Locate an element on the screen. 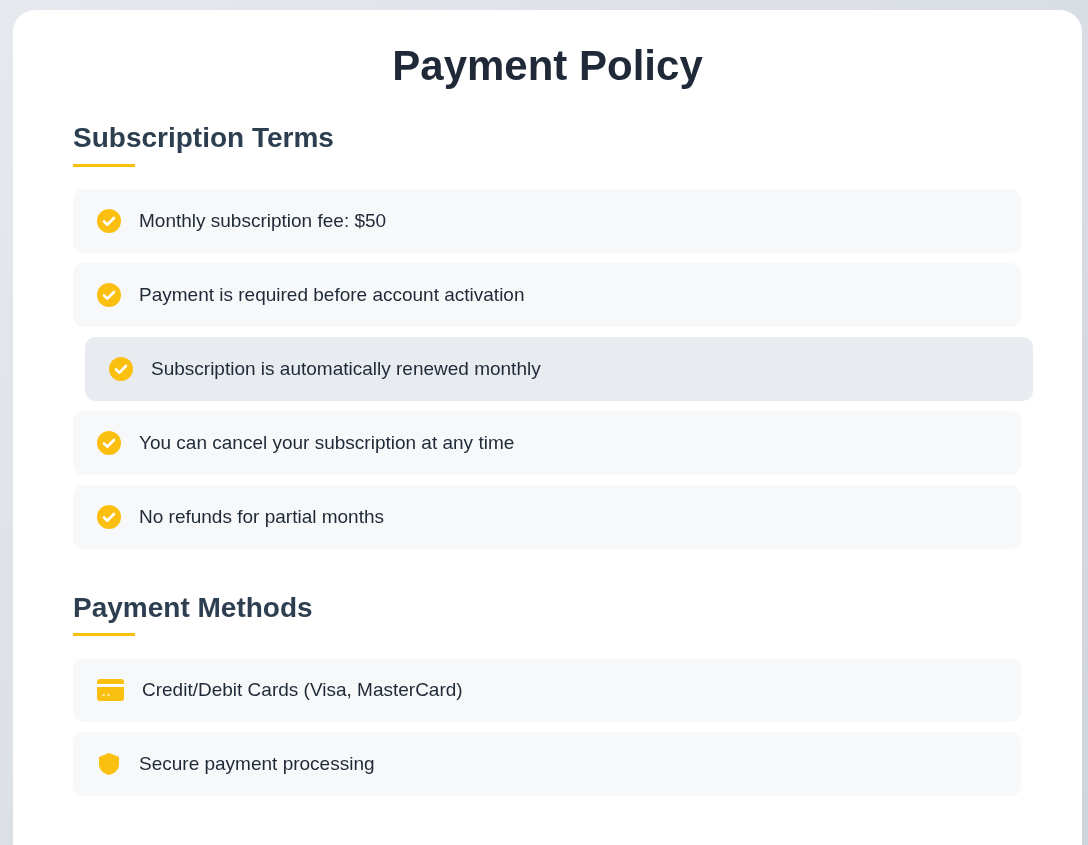 This screenshot has height=845, width=1088. item-text: Secure payment processing is located at coordinates (257, 764).